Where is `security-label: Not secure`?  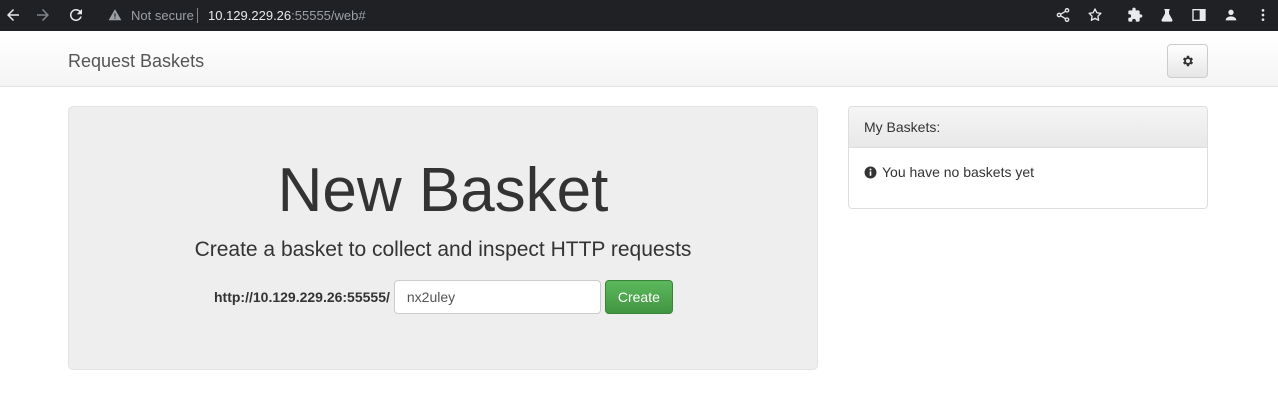 security-label: Not secure is located at coordinates (162, 15).